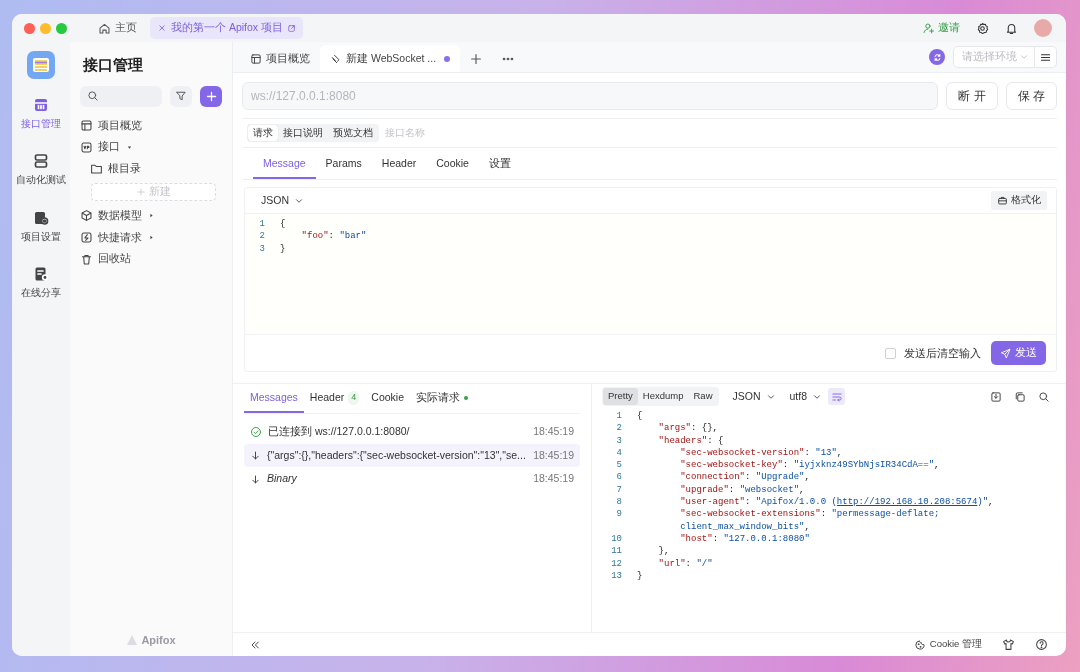  I want to click on close-button, so click(29, 28).